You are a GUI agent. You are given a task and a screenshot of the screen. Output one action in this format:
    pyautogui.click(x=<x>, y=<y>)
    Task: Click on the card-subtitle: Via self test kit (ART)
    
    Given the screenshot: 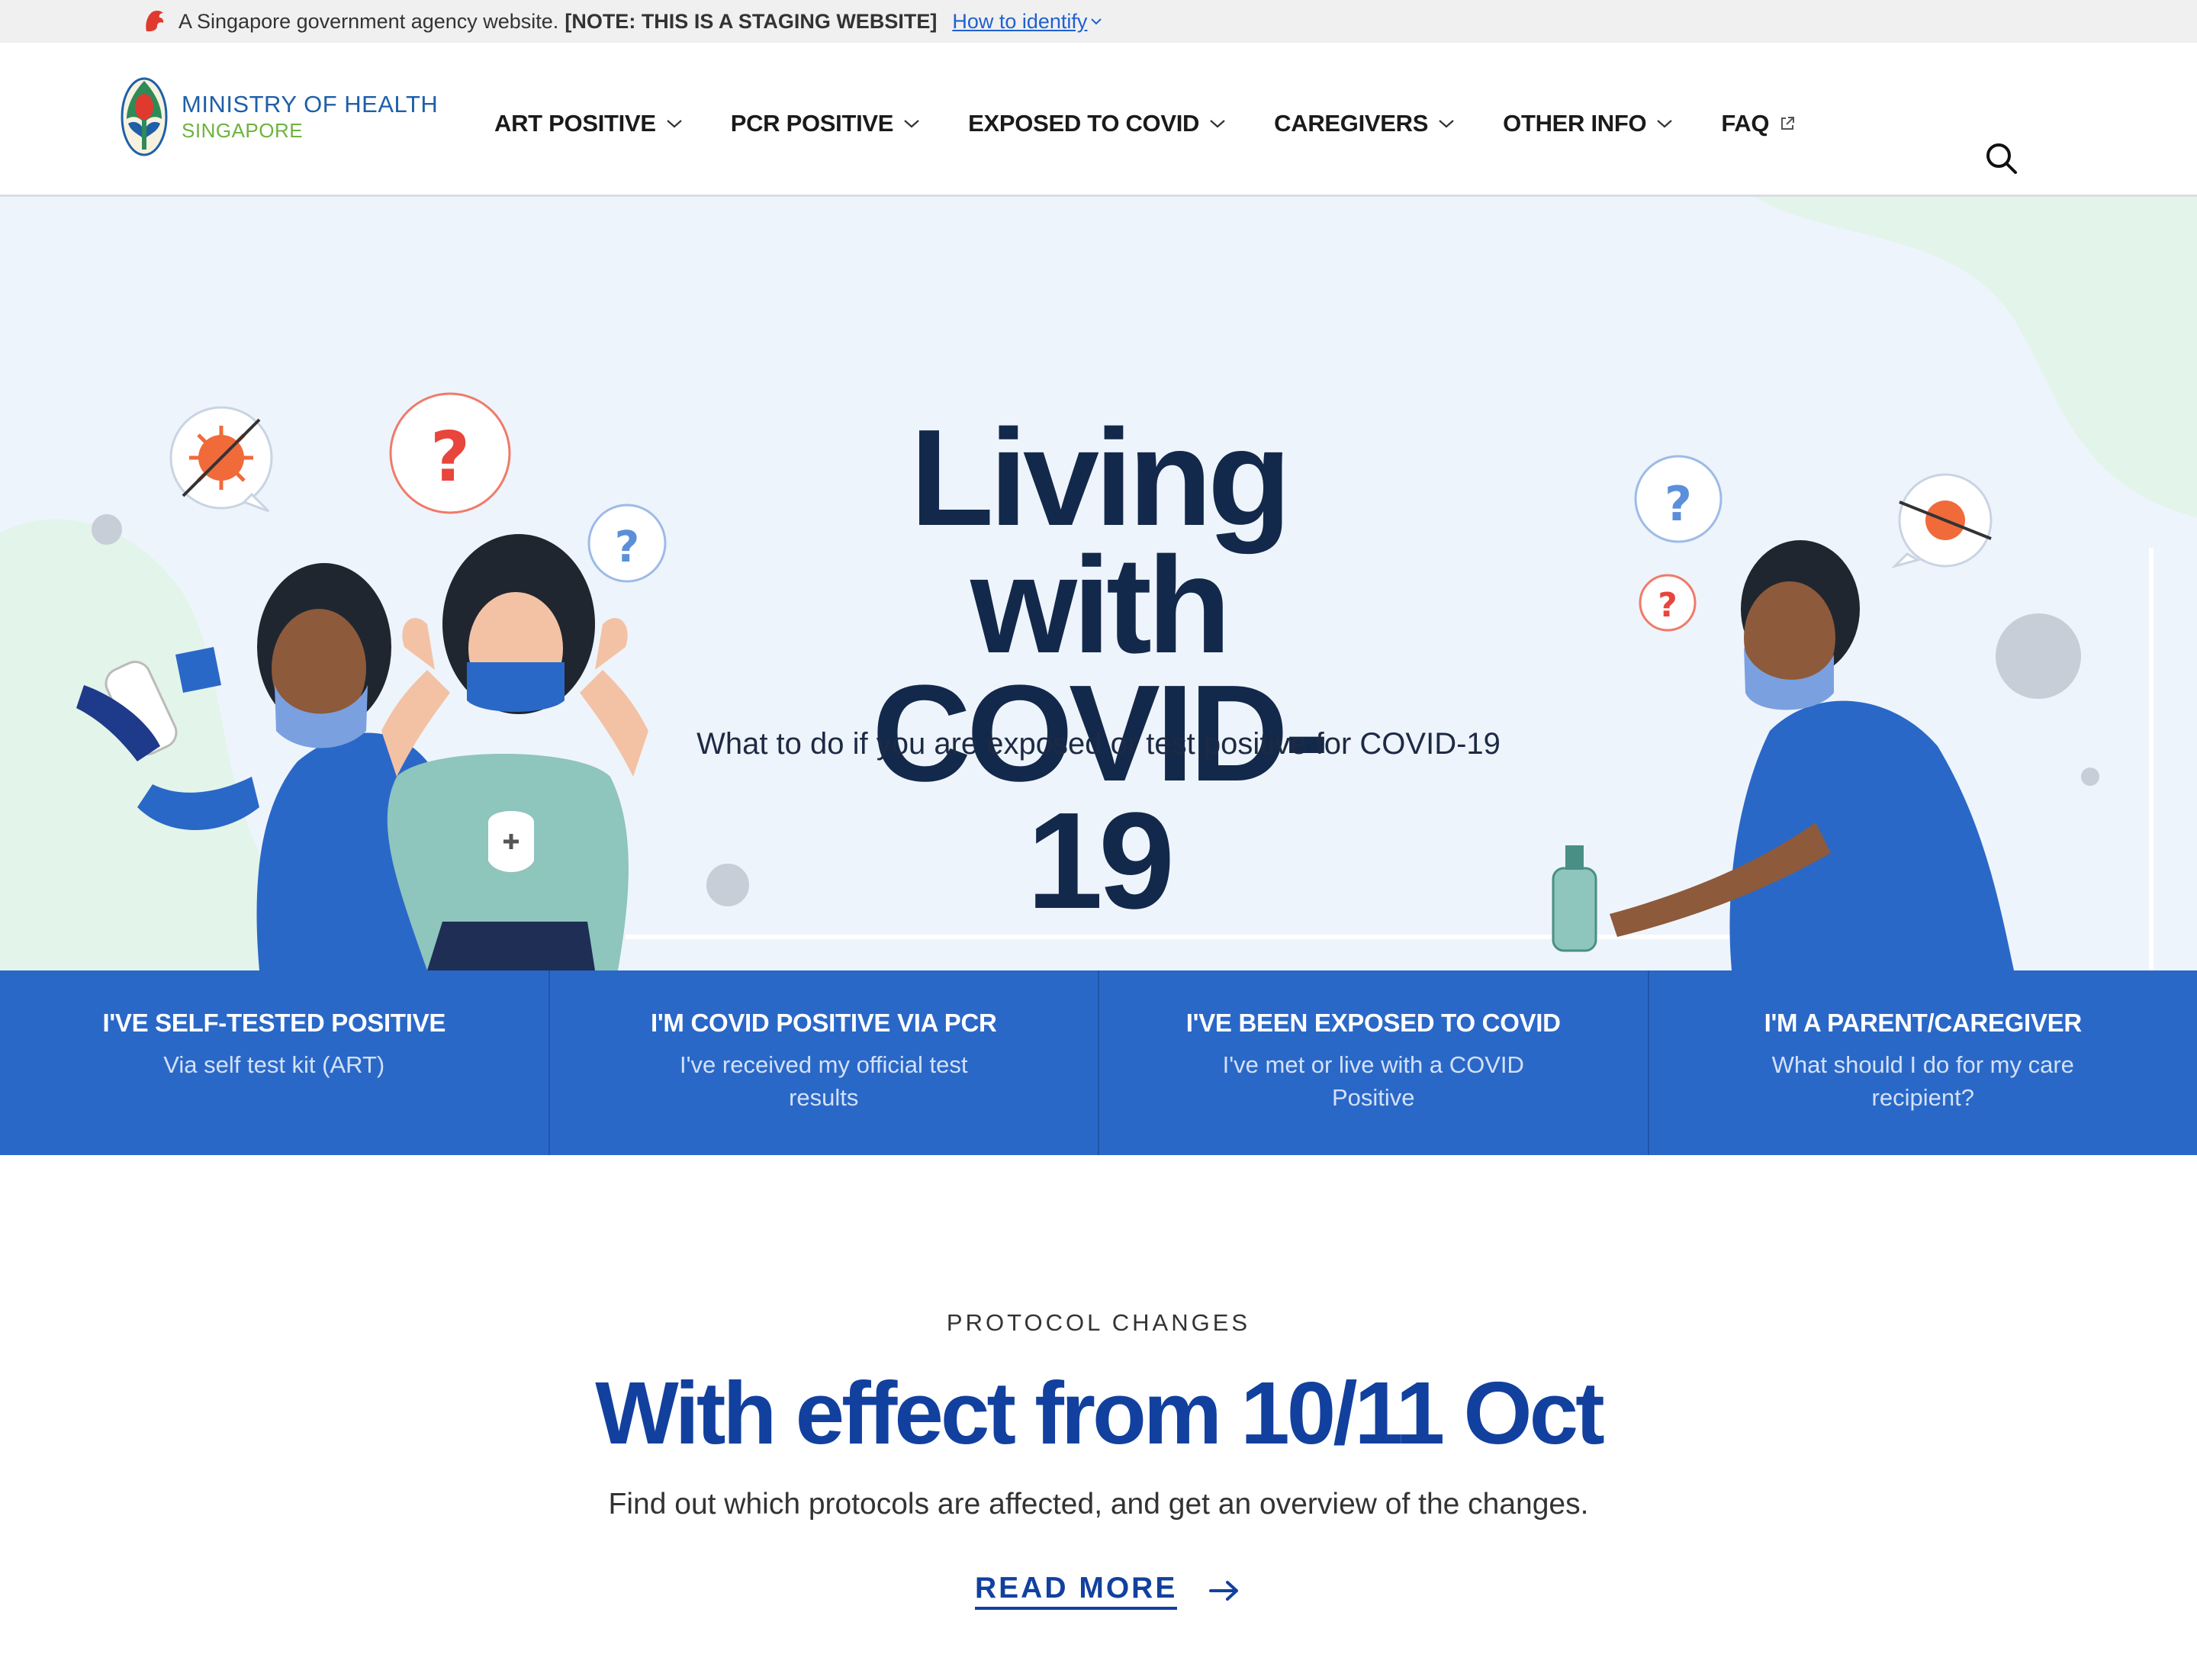 What is the action you would take?
    pyautogui.click(x=274, y=1064)
    